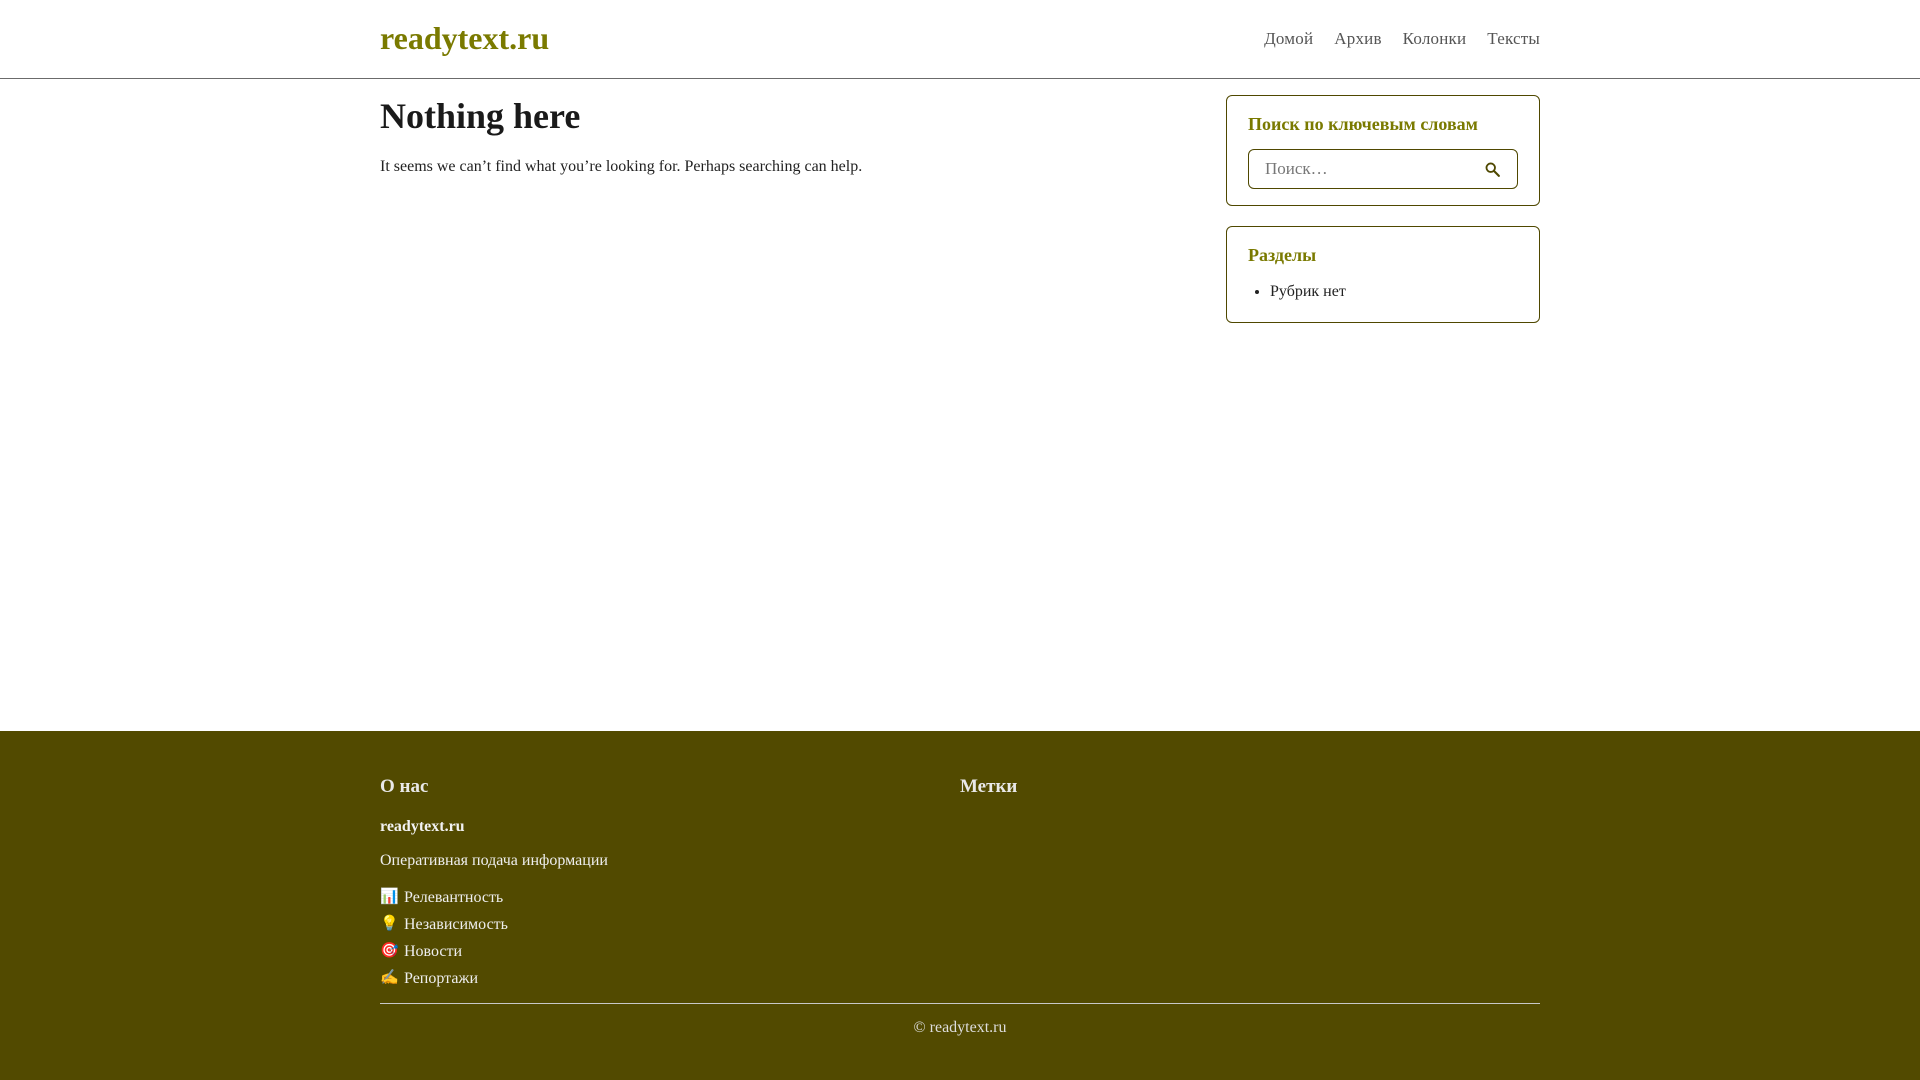 This screenshot has height=1080, width=1920. I want to click on feature-label: Независимость, so click(456, 924).